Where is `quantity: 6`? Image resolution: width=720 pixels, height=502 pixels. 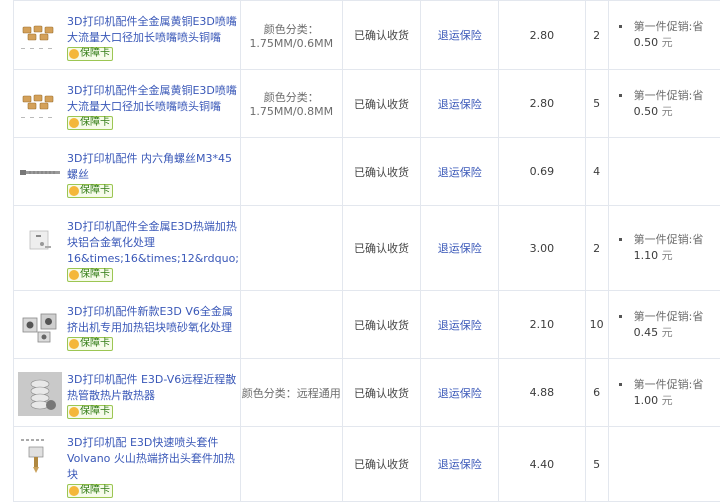
quantity: 6 is located at coordinates (596, 393).